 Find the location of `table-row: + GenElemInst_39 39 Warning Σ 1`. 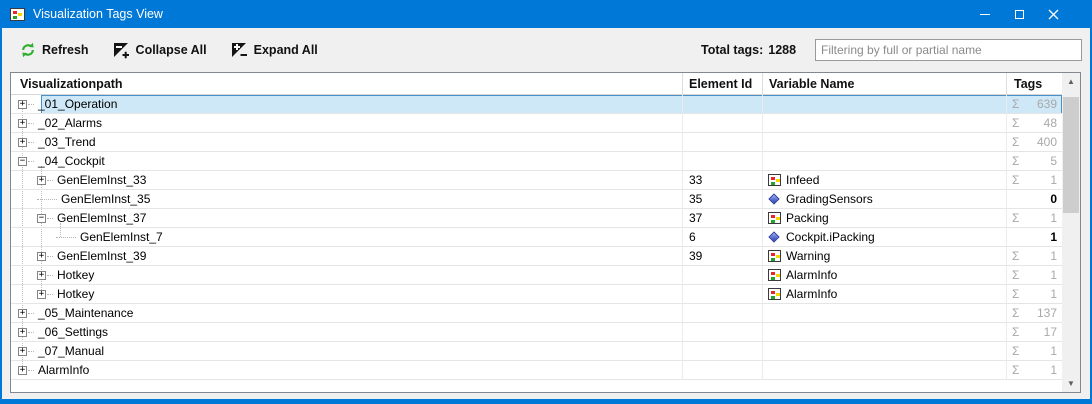

table-row: + GenElemInst_39 39 Warning Σ 1 is located at coordinates (536, 256).